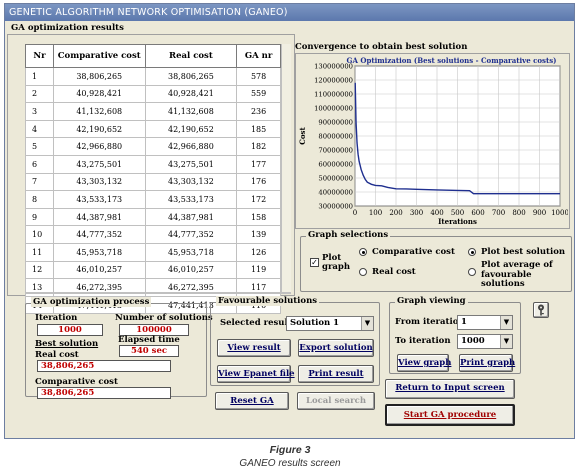  Describe the element at coordinates (424, 363) in the screenshot. I see `view-graph-button: View graph` at that location.